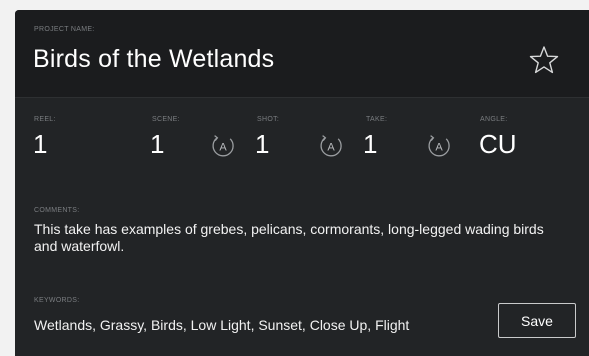 The width and height of the screenshot is (589, 356). What do you see at coordinates (153, 59) in the screenshot?
I see `project-name: Birds of the Wetlands` at bounding box center [153, 59].